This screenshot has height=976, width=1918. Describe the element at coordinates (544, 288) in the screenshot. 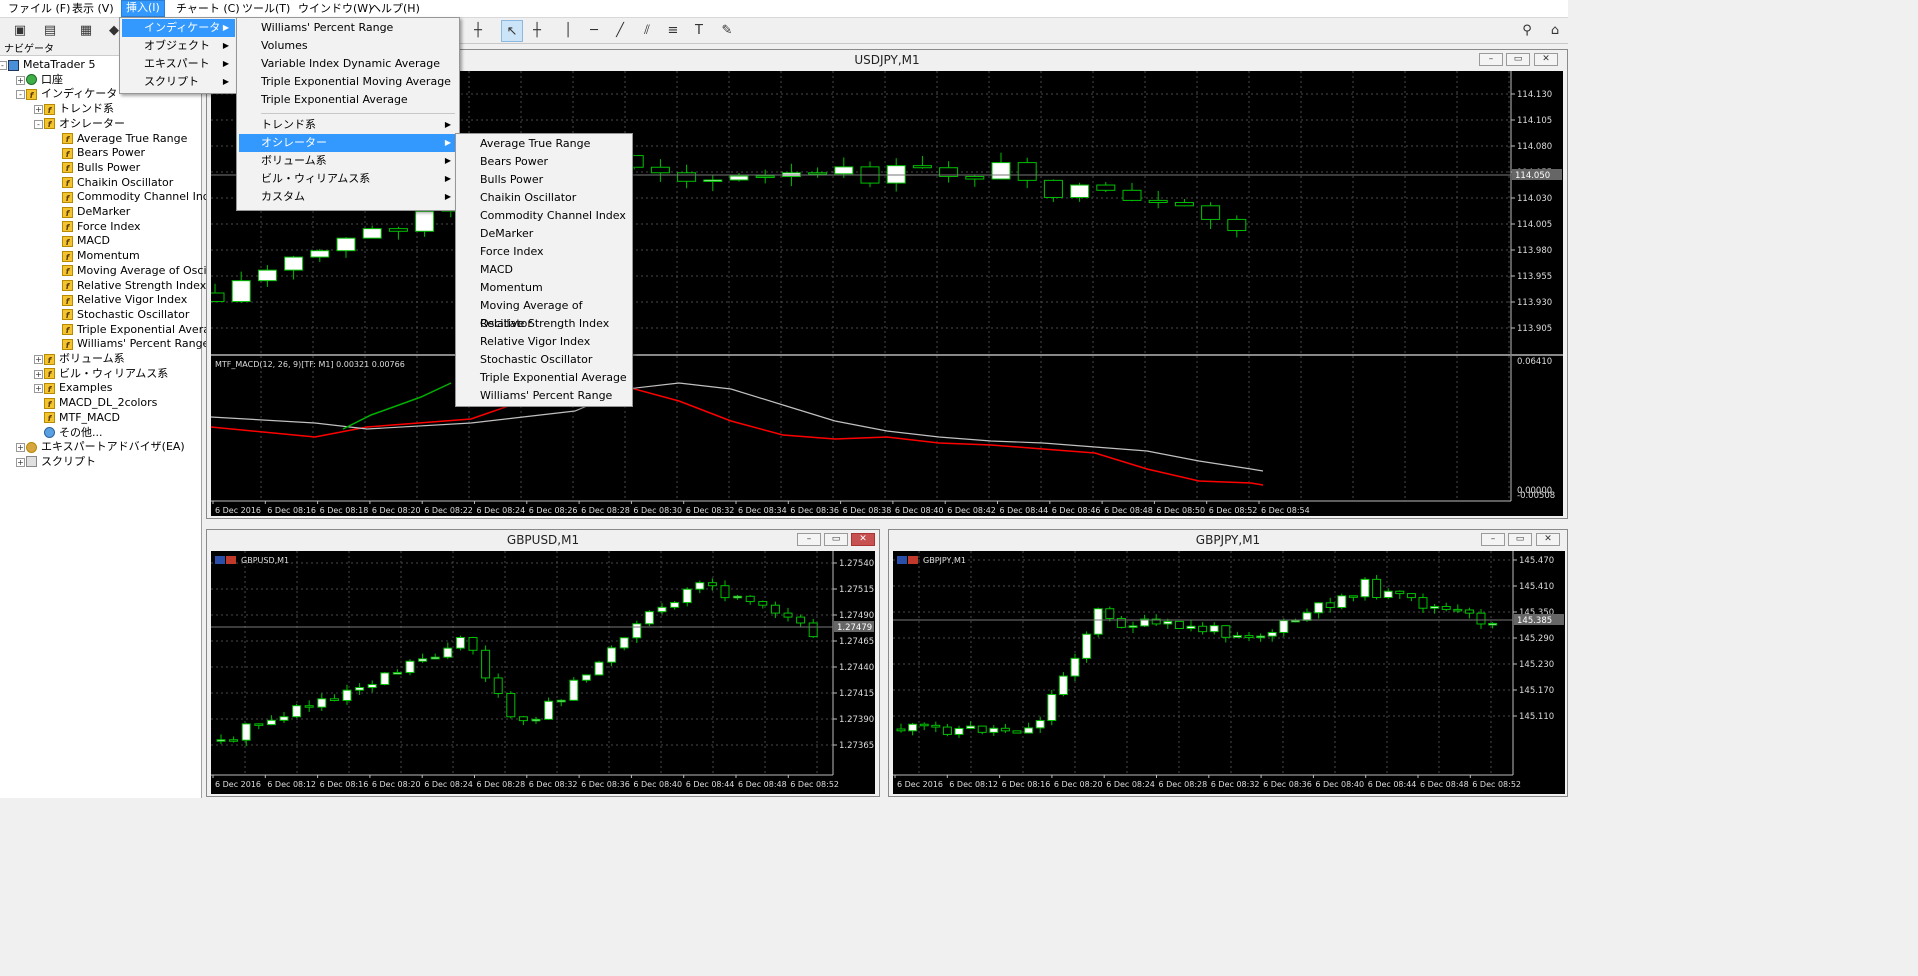

I see `menu-item-oscillator: Momentum` at that location.